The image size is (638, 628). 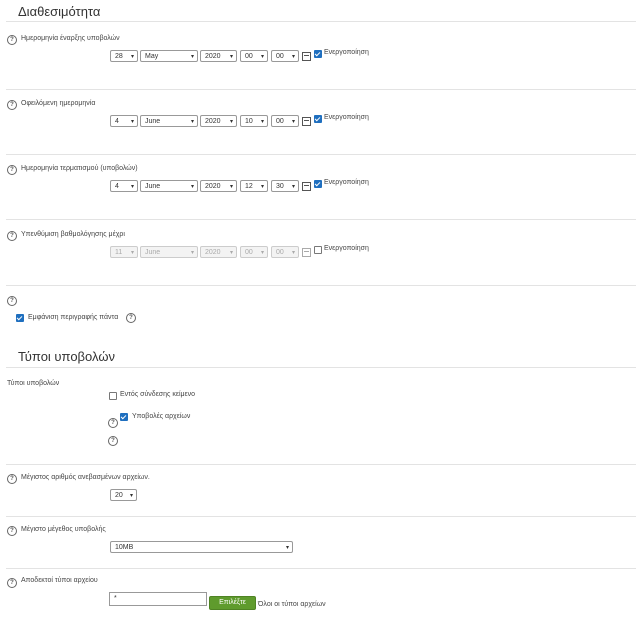 I want to click on availability-section-title: Διαθεσιμότητα, so click(x=59, y=11).